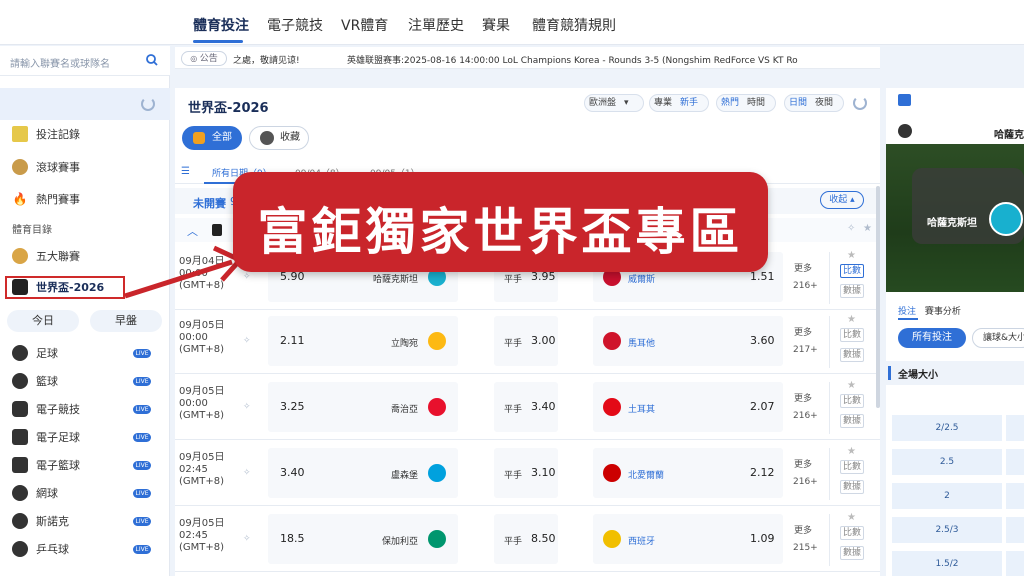 The image size is (1024, 576). Describe the element at coordinates (500, 232) in the screenshot. I see `promo-text: 富鉅獨家世界盃專區` at that location.